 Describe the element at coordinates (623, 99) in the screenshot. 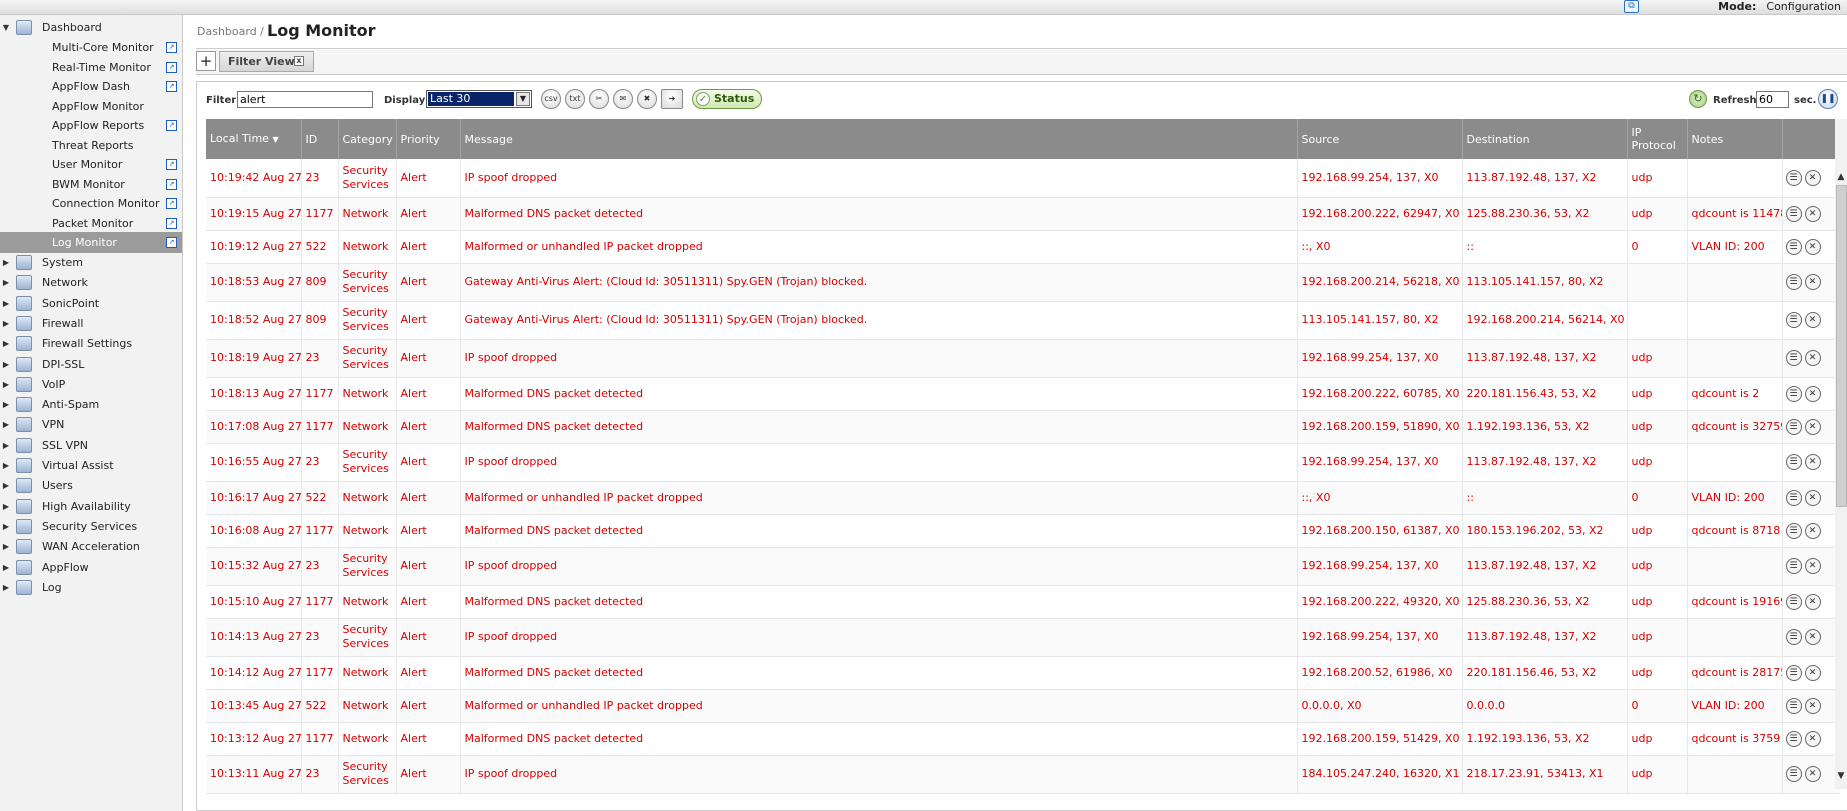

I see `email-log-icon: ✉` at that location.